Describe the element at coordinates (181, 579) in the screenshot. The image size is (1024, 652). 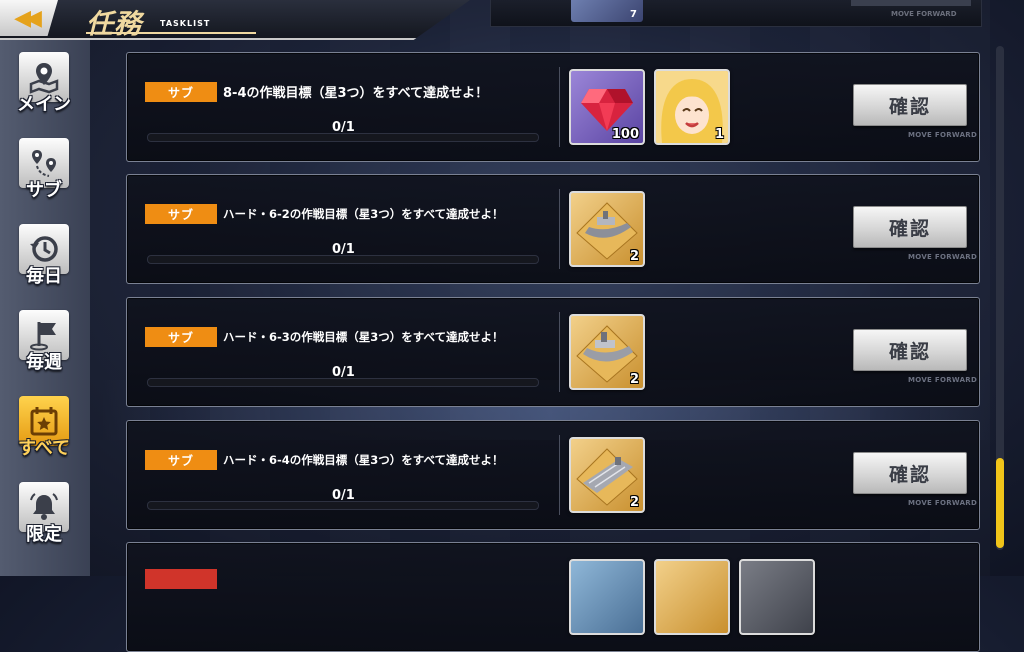
I see `task-type-badge` at that location.